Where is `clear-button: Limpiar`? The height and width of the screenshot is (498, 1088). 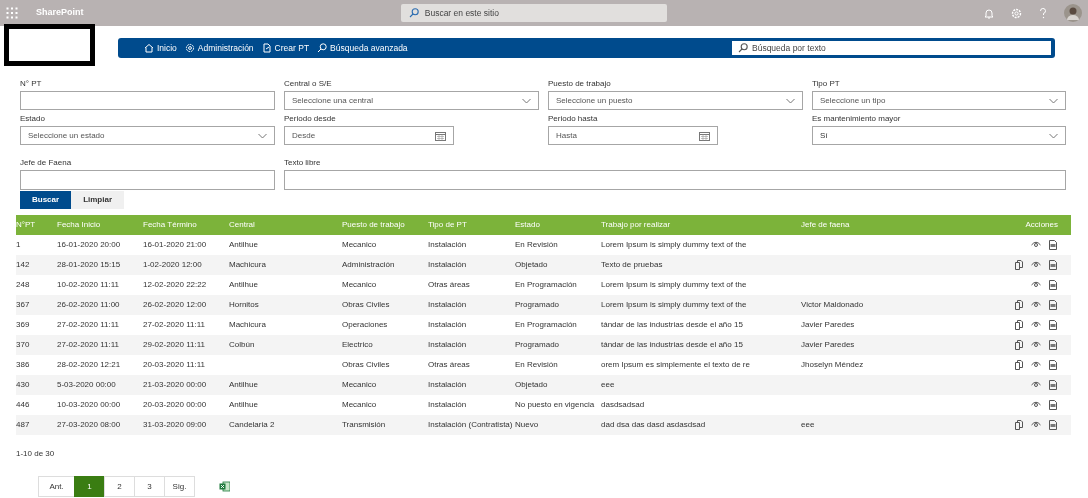
clear-button: Limpiar is located at coordinates (98, 200).